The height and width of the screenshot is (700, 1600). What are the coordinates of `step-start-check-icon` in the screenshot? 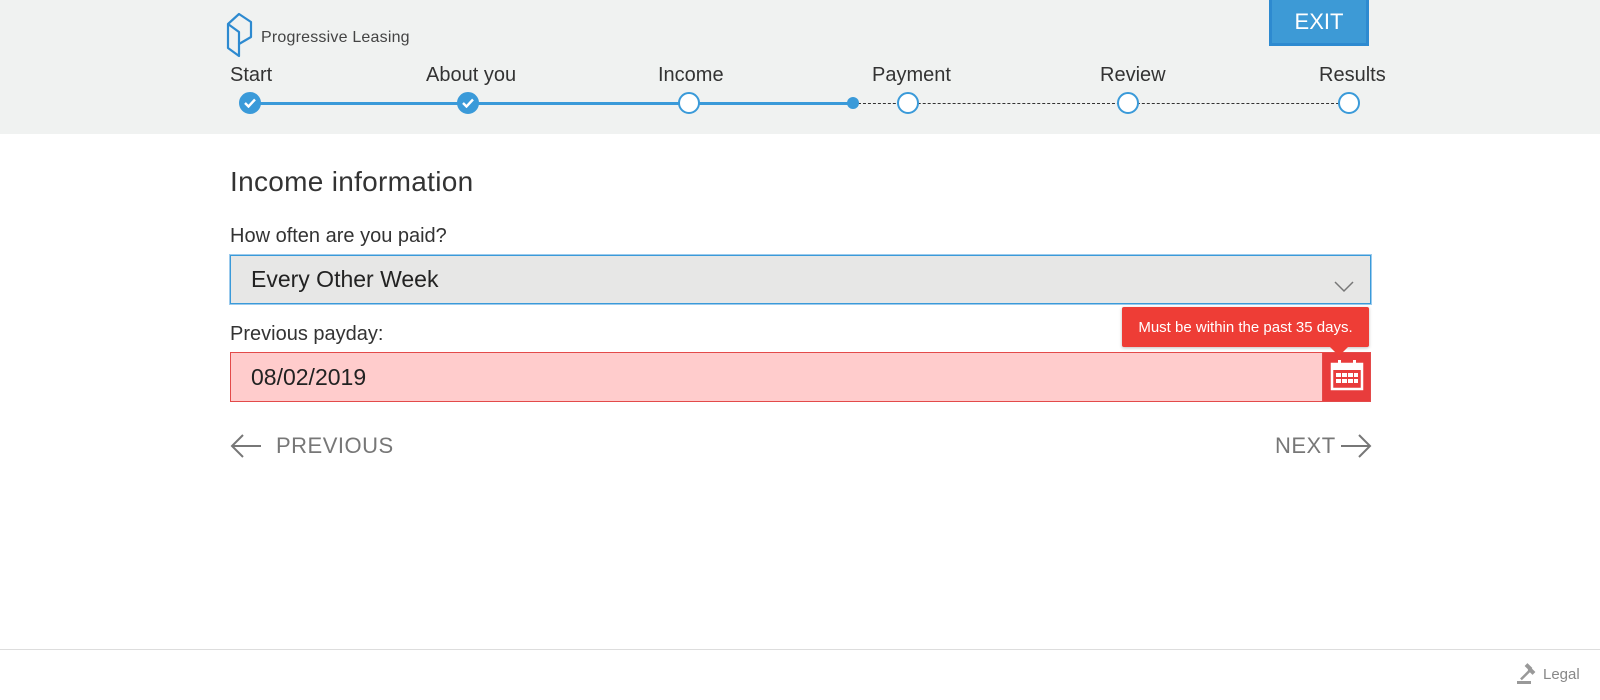 It's located at (250, 103).